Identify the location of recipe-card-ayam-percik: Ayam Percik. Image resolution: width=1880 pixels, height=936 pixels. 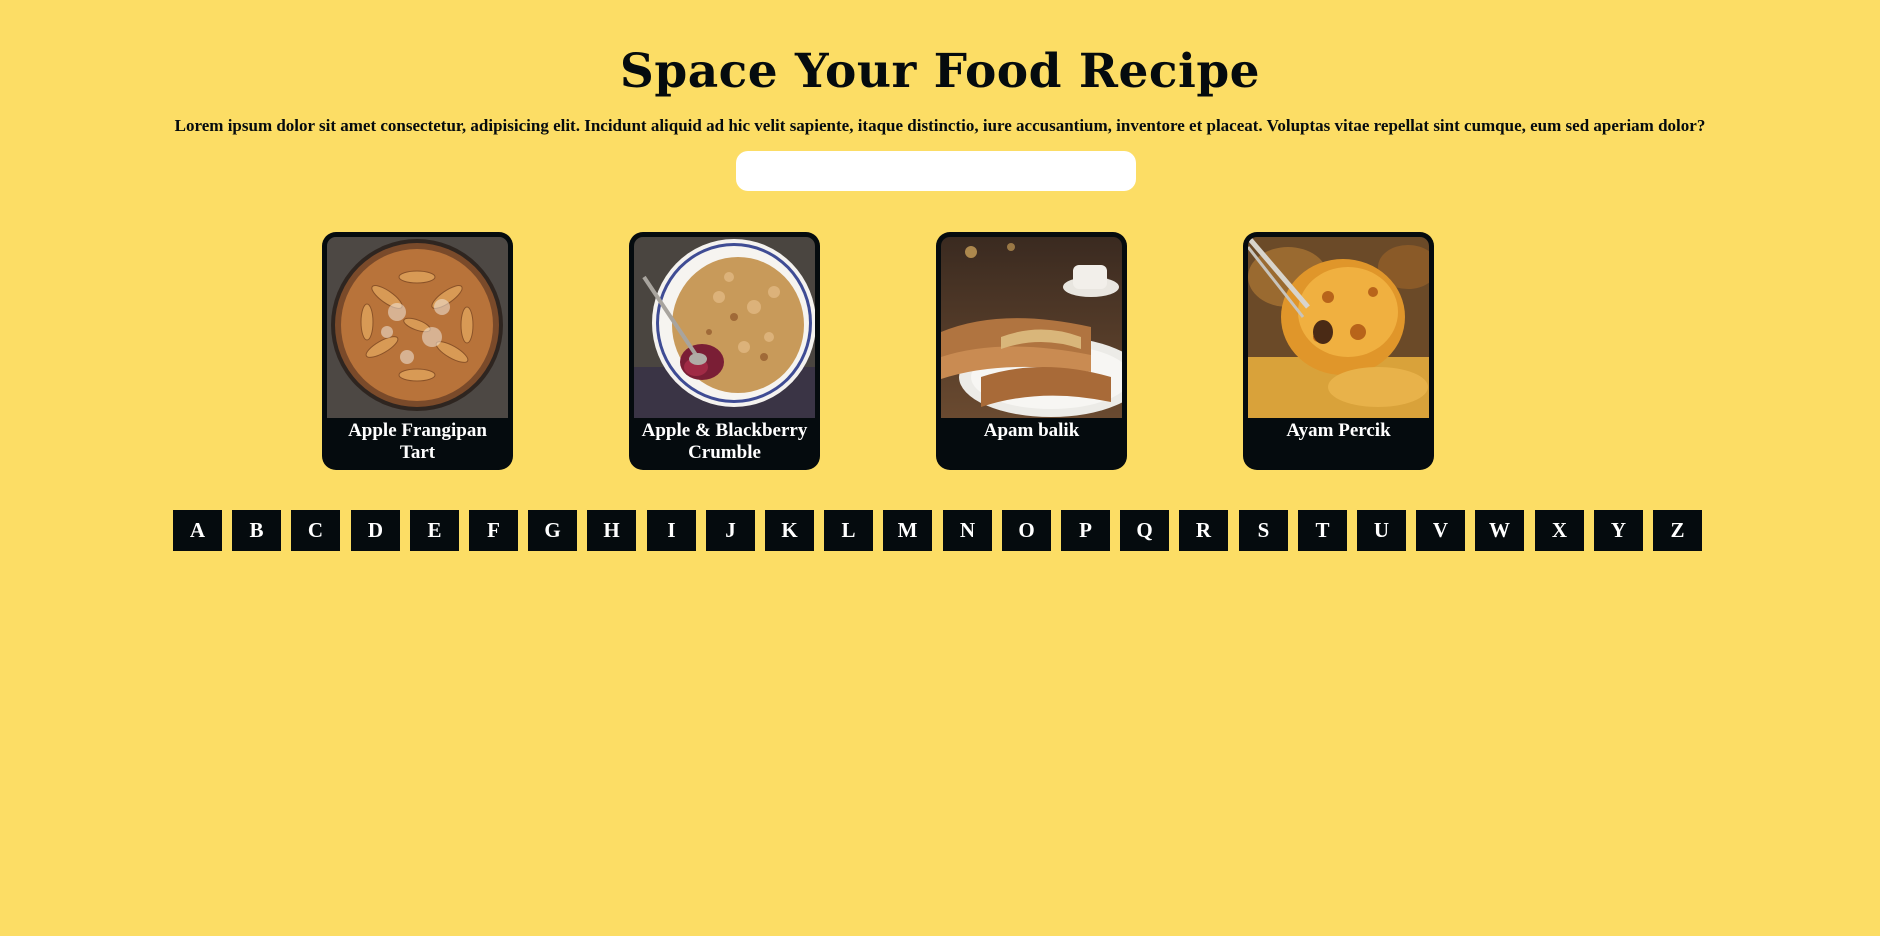
(1338, 351).